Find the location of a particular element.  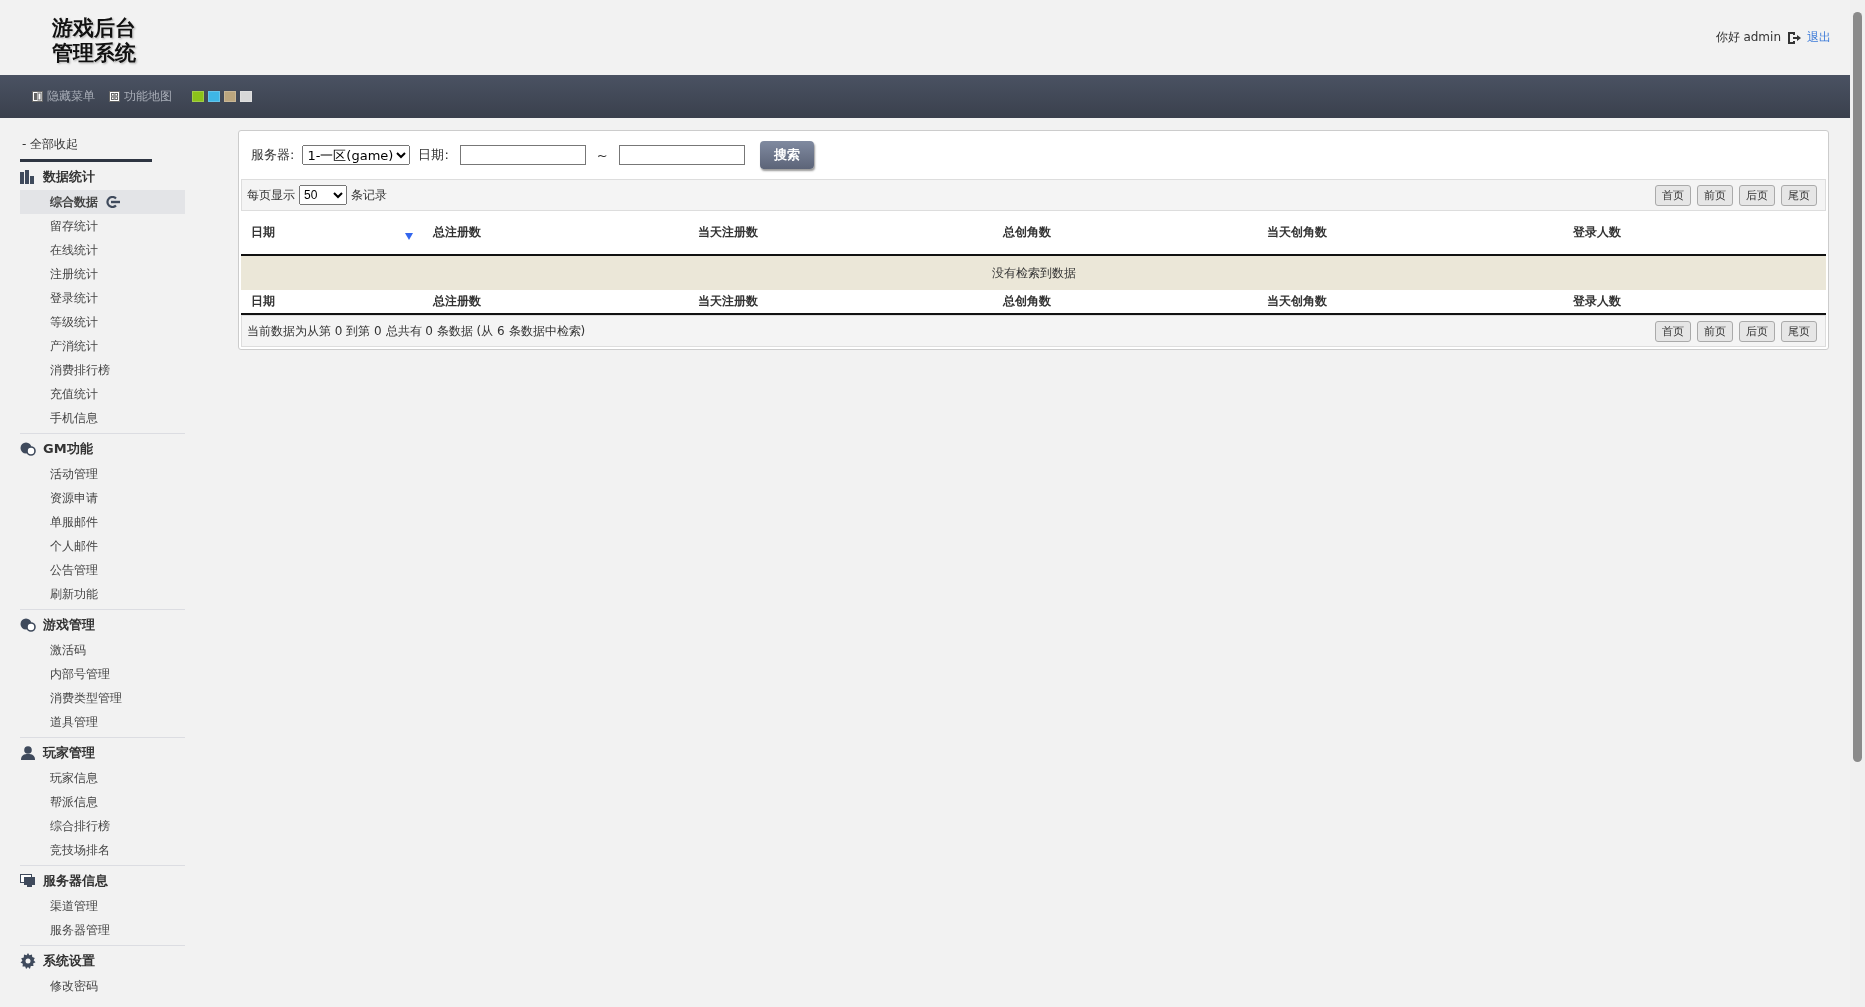

menu-group-title: 系统设置 is located at coordinates (69, 961).